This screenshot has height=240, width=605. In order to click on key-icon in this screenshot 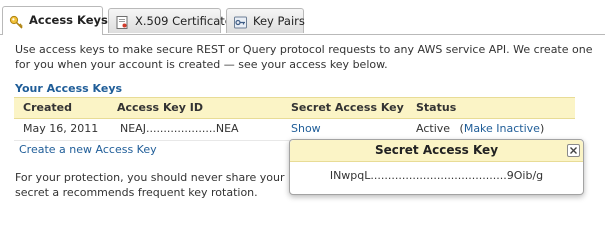, I will do `click(16, 21)`.